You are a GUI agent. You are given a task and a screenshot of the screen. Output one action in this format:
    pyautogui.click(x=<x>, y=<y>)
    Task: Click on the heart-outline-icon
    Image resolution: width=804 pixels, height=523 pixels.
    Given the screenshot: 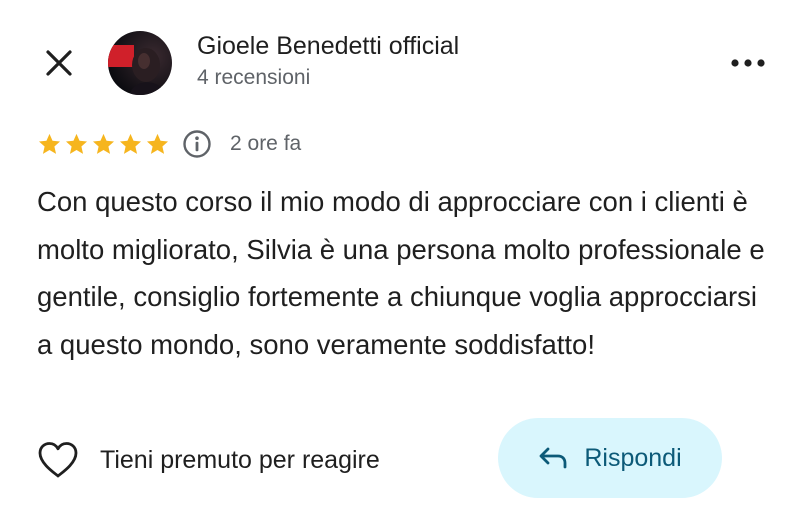 What is the action you would take?
    pyautogui.click(x=58, y=460)
    